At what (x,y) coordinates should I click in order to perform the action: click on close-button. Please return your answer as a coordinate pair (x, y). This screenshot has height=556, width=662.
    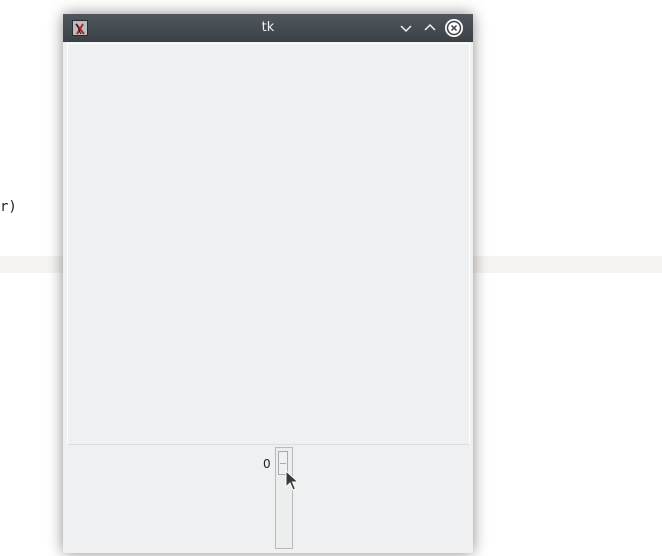
    Looking at the image, I should click on (454, 28).